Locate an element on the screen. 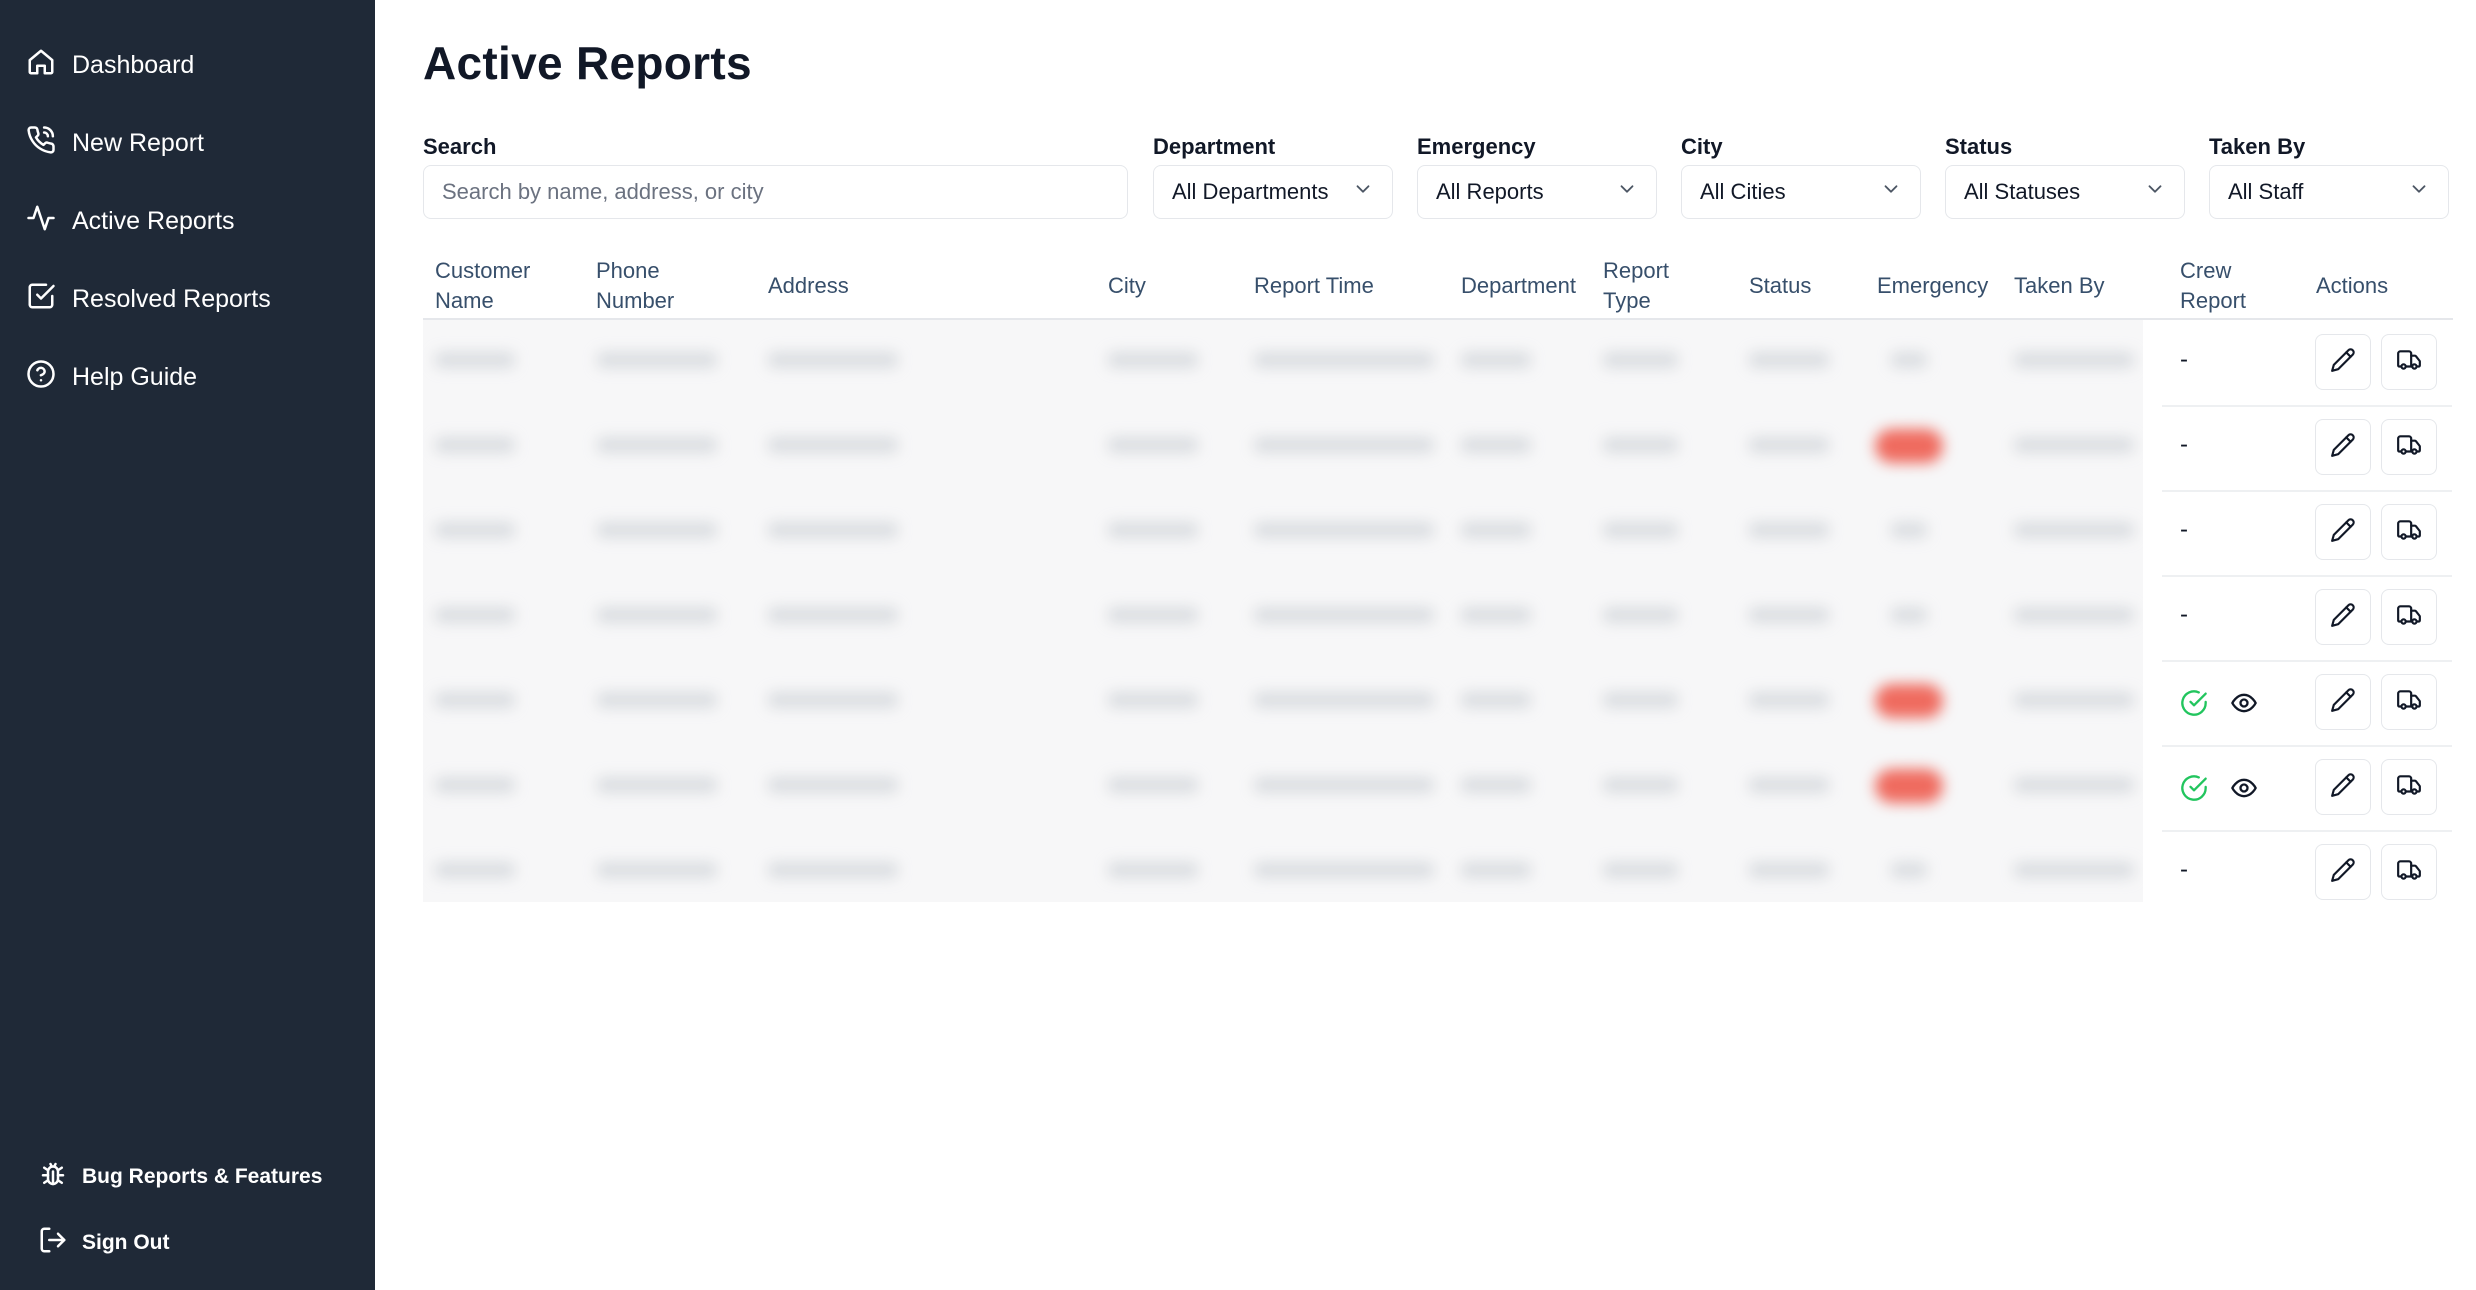 This screenshot has width=2476, height=1290. col-customer-name-line2: Name is located at coordinates (464, 300).